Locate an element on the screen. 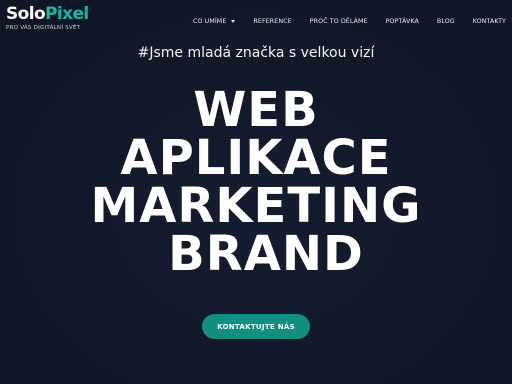  contact-us-button: KONTAKTUJTE NÁS is located at coordinates (256, 326).